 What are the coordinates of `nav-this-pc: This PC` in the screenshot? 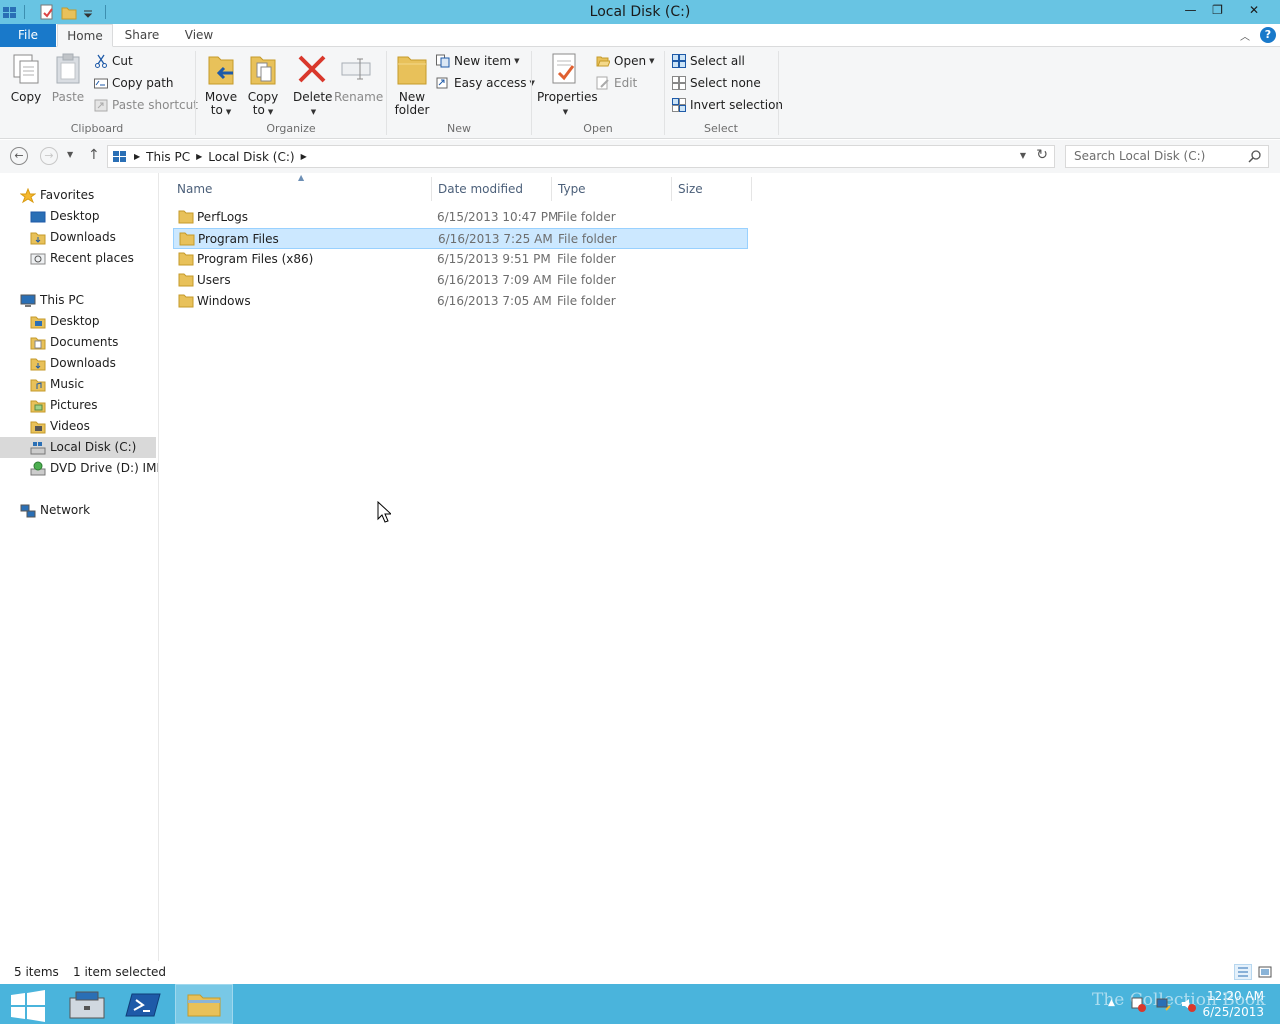 It's located at (52, 300).